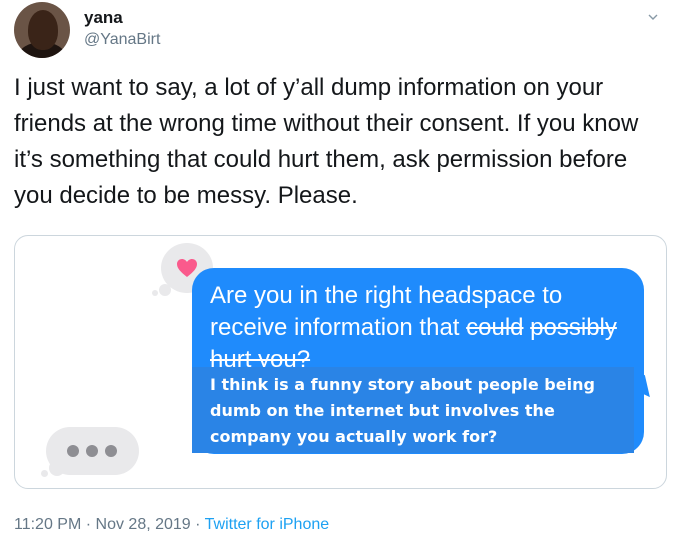 Image resolution: width=680 pixels, height=554 pixels. What do you see at coordinates (155, 293) in the screenshot?
I see `heart-bubble-tail-small` at bounding box center [155, 293].